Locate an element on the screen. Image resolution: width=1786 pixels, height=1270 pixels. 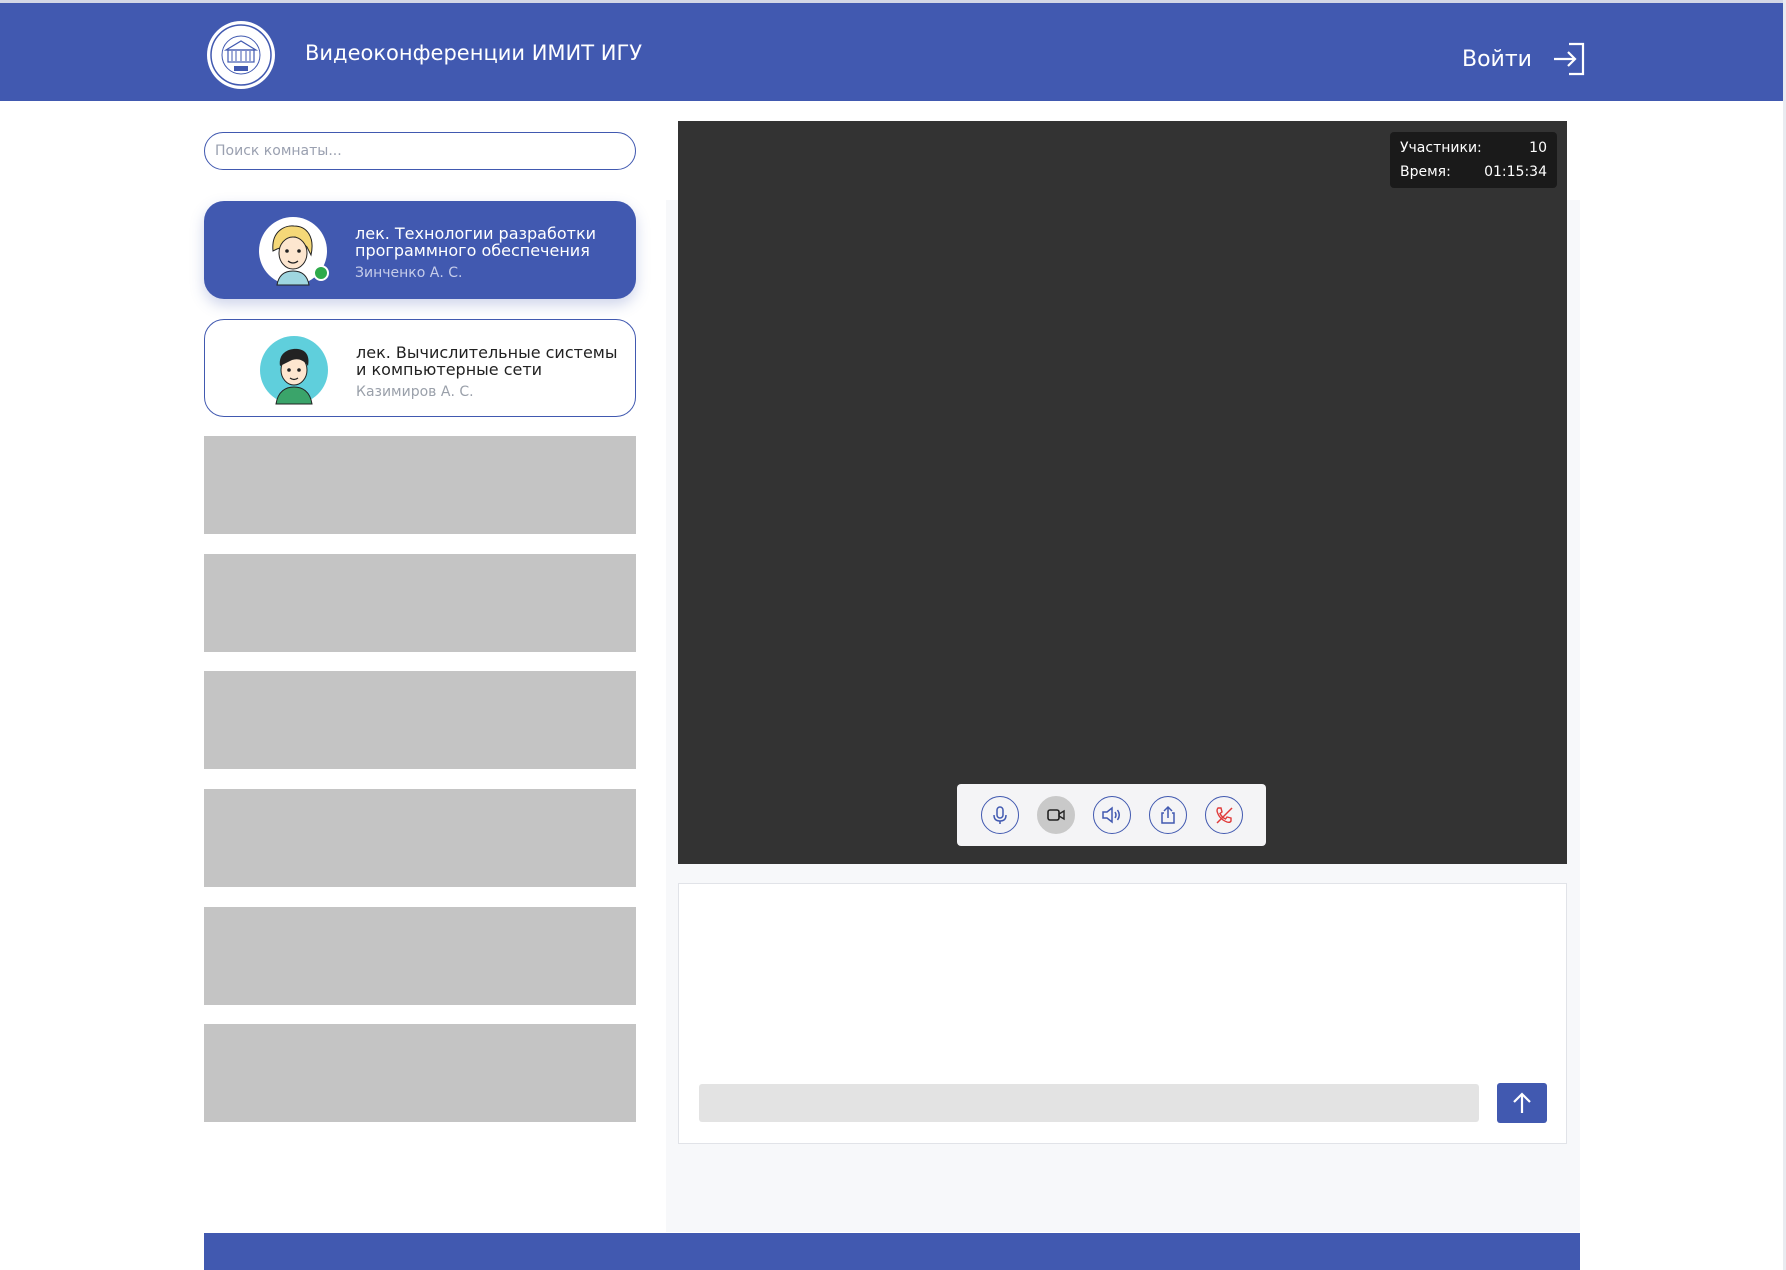
call-controls is located at coordinates (1111, 815).